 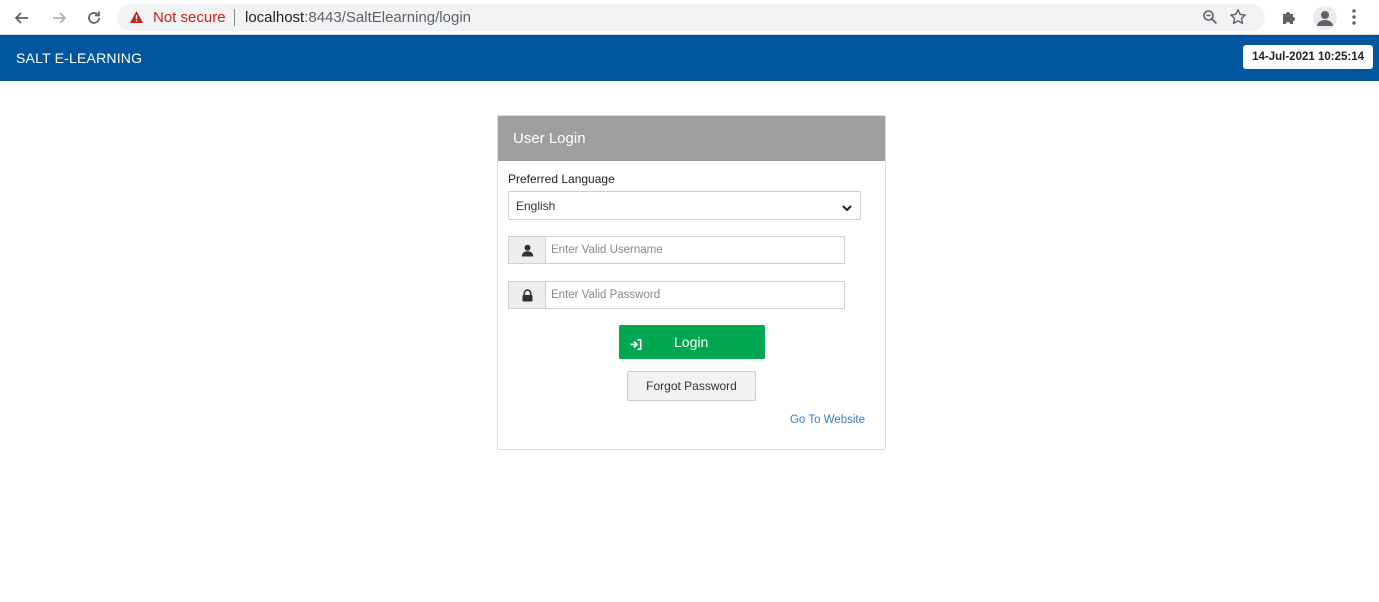 What do you see at coordinates (79, 58) in the screenshot?
I see `app-title: SALT E-LEARNING` at bounding box center [79, 58].